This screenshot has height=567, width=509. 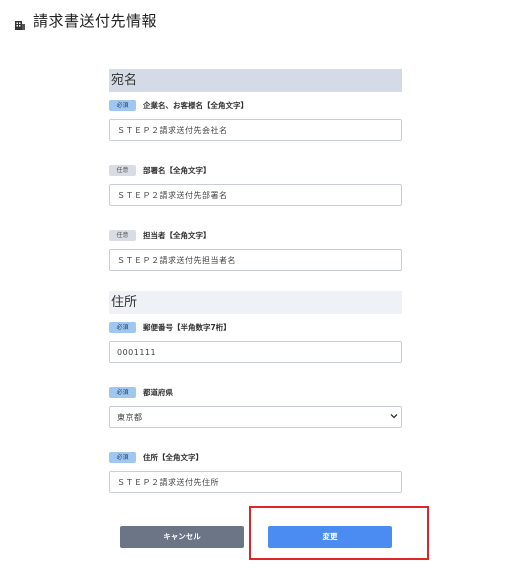 I want to click on postal-code-label: 郵便番号【半角数字7桁】, so click(x=187, y=327).